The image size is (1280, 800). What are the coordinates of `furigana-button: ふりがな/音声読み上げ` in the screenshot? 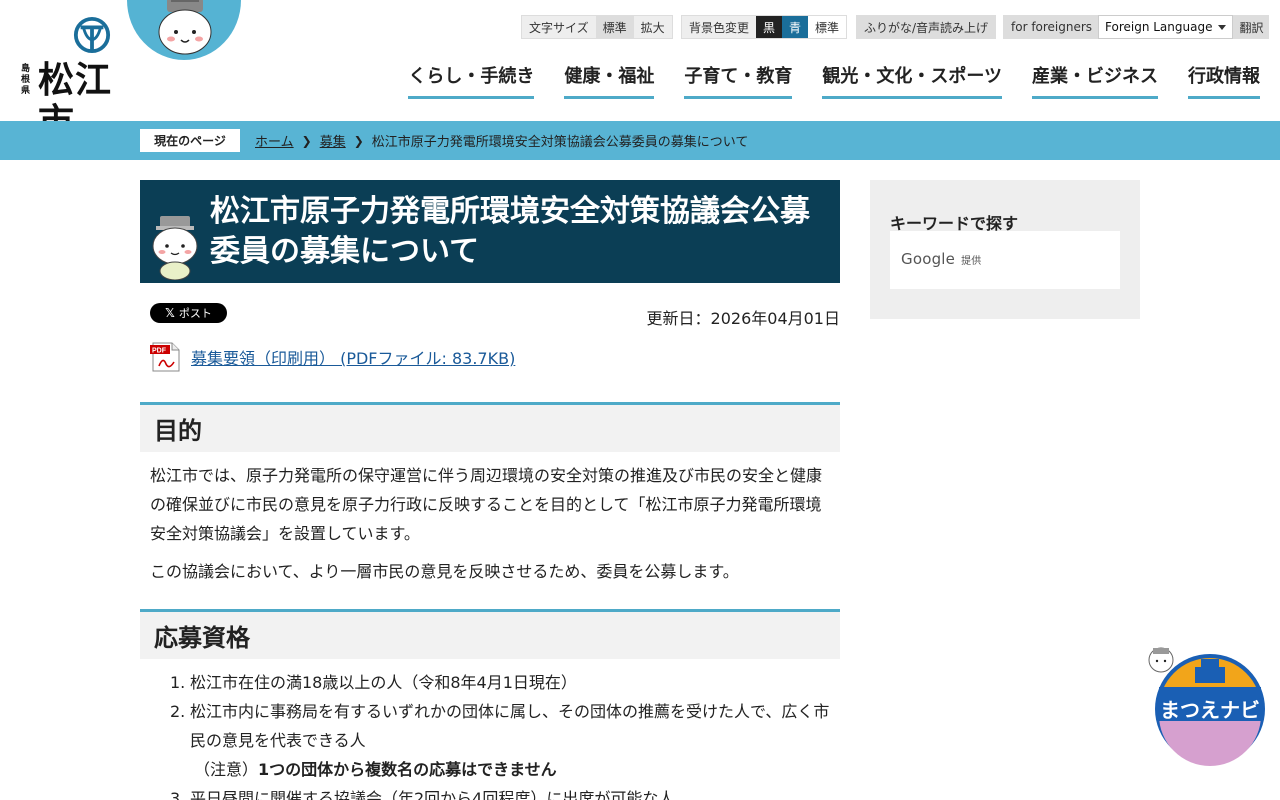 It's located at (926, 27).